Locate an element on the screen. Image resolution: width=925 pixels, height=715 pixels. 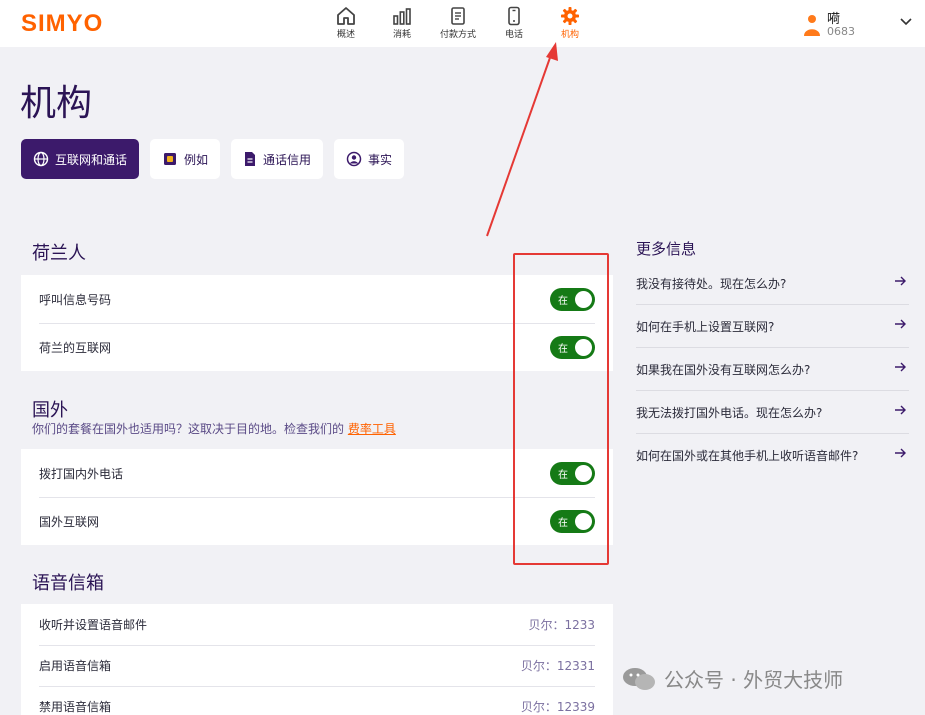
rate-tool-link: 费率工具 is located at coordinates (372, 429).